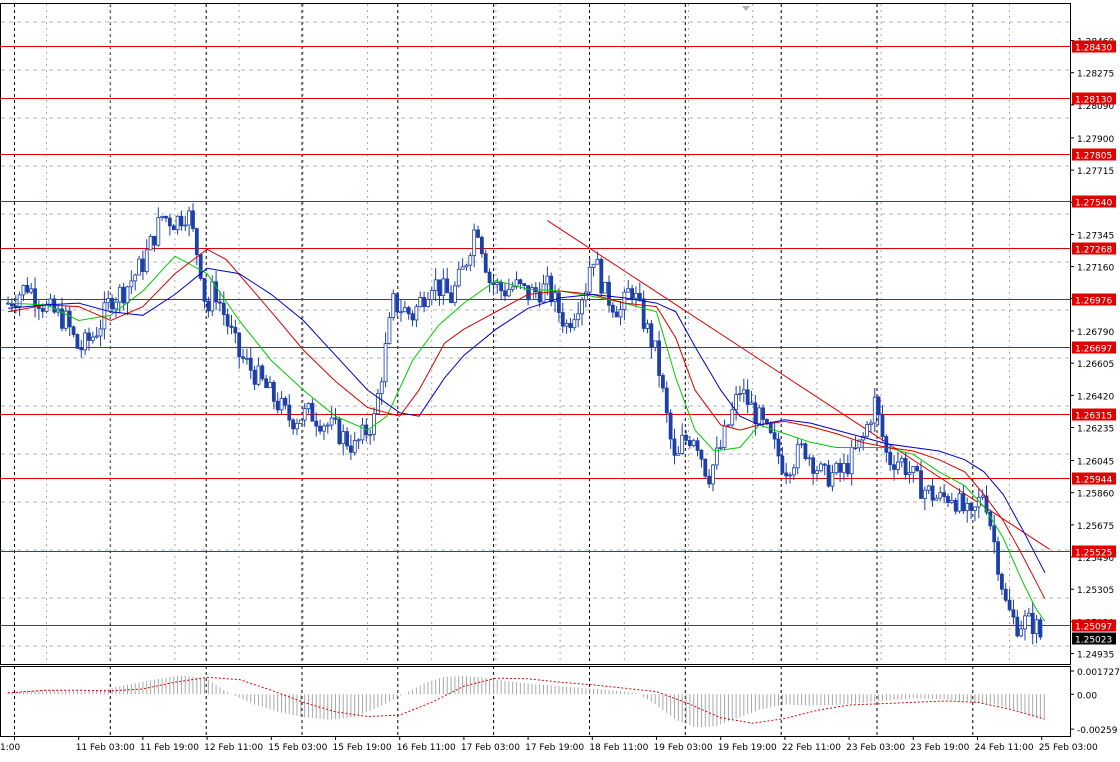 This screenshot has width=1120, height=762. I want to click on level-price-label: 1.25525, so click(1093, 554).